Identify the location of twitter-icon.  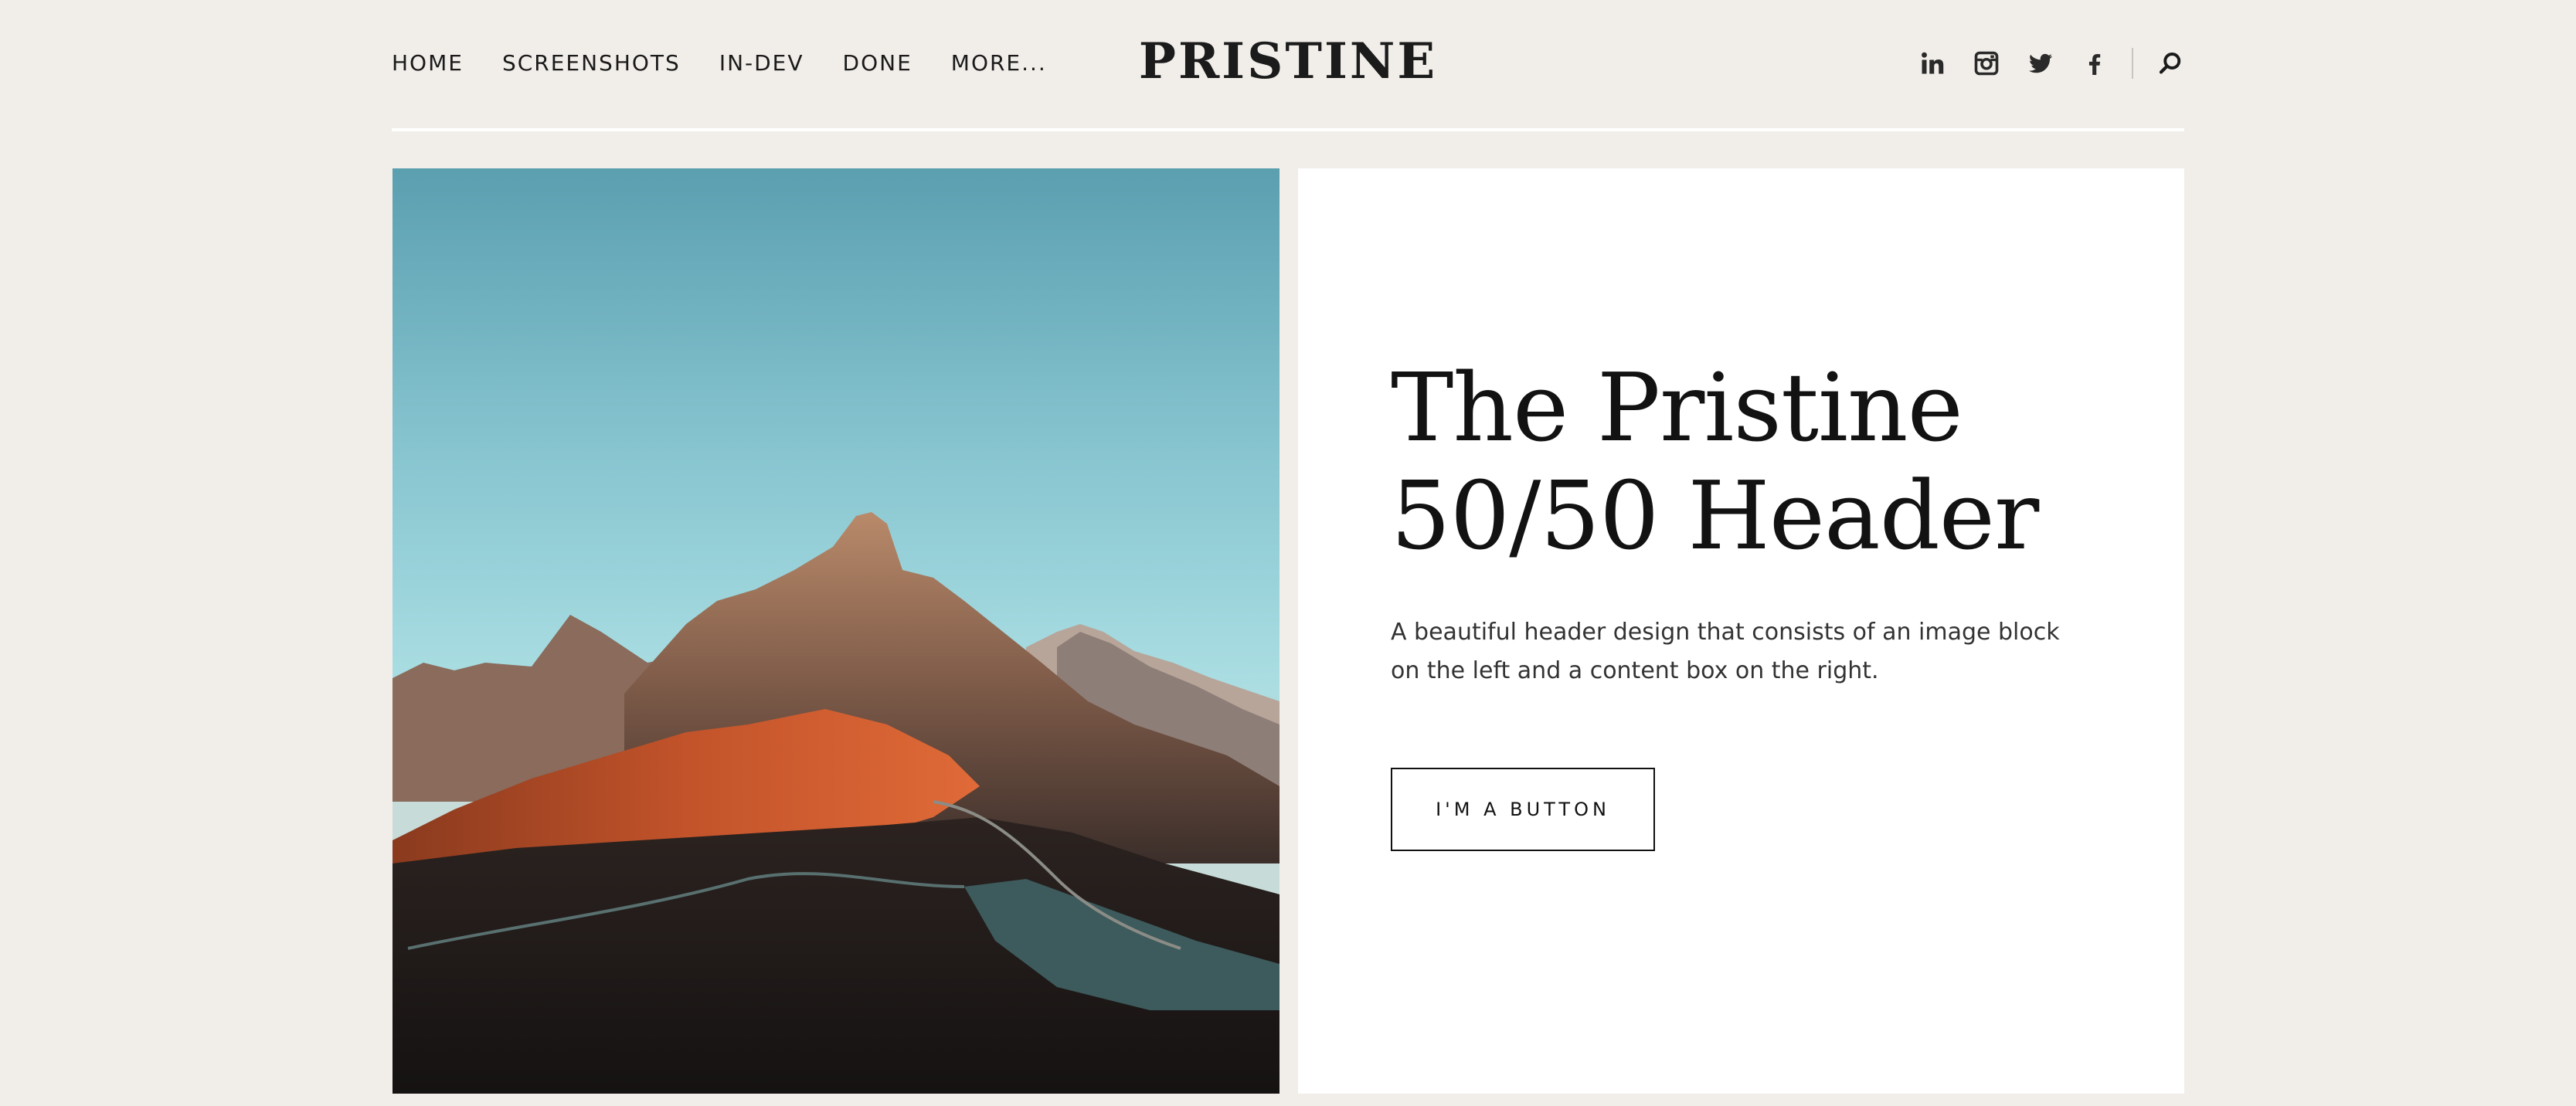
(2040, 63).